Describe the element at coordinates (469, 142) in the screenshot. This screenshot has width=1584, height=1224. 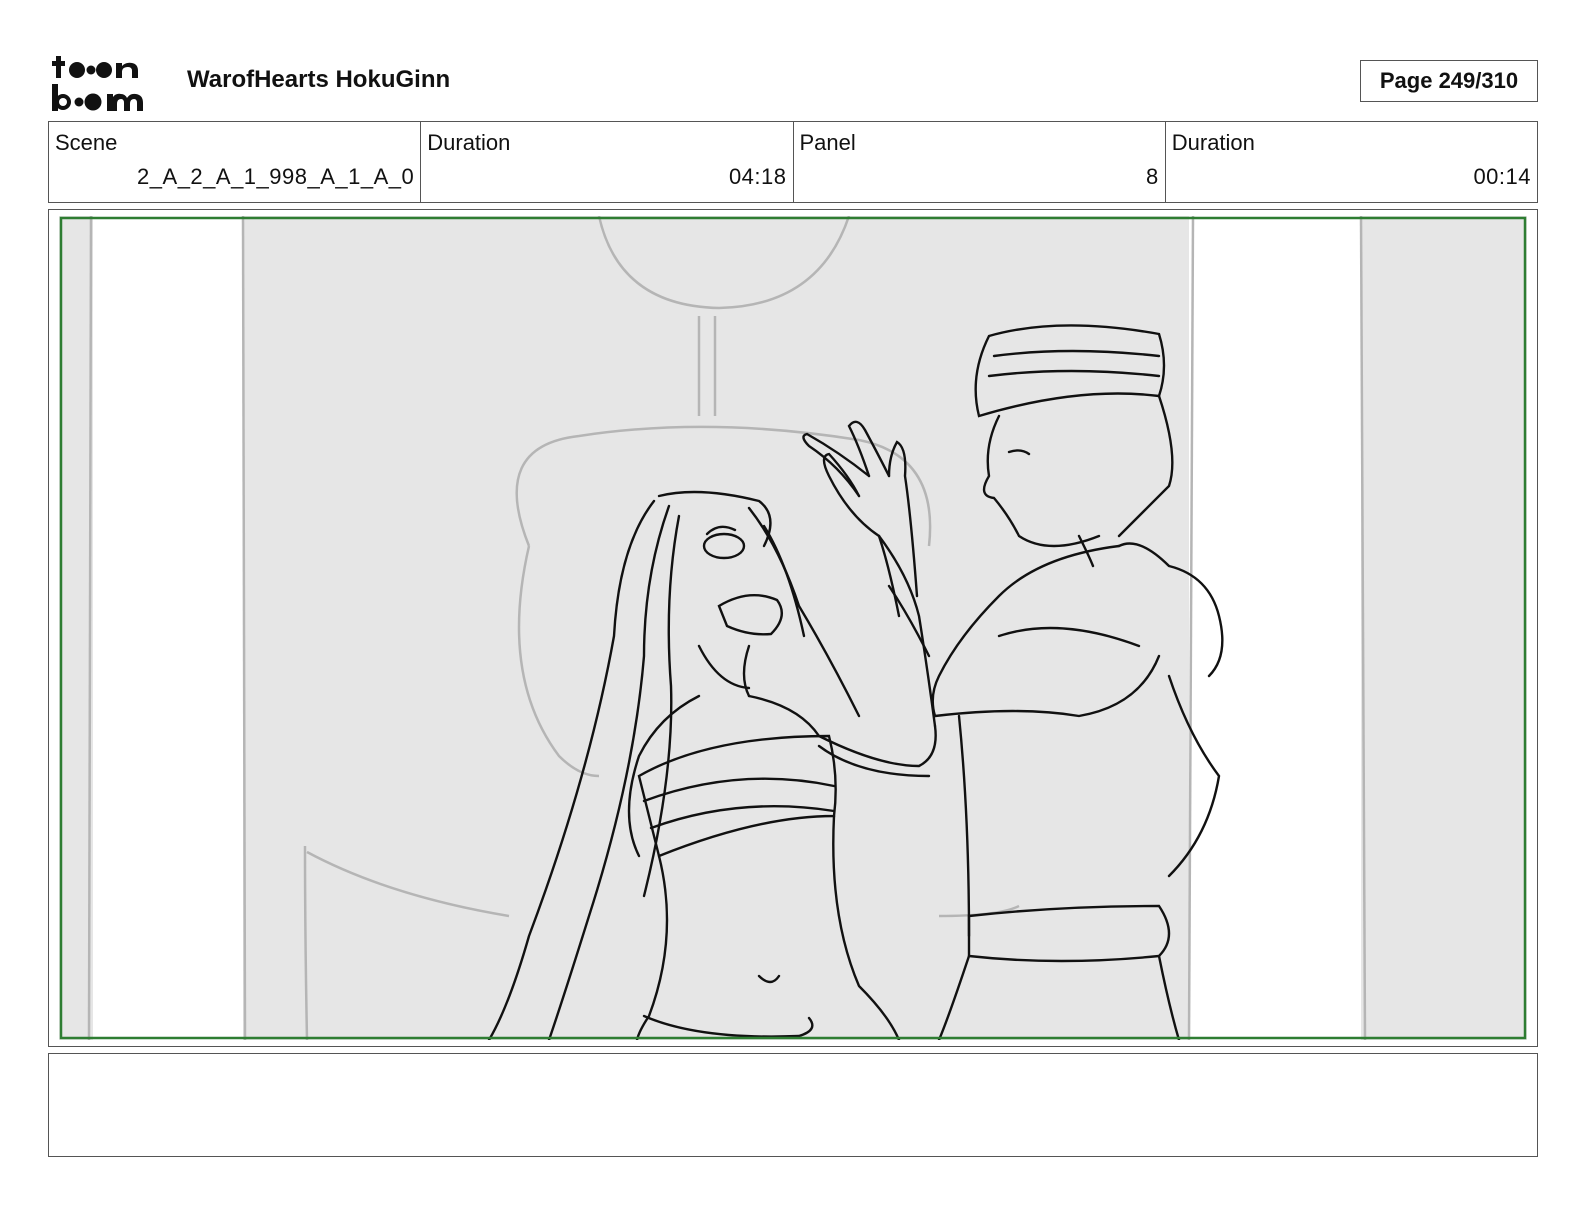
I see `scene-duration-label: Duration` at that location.